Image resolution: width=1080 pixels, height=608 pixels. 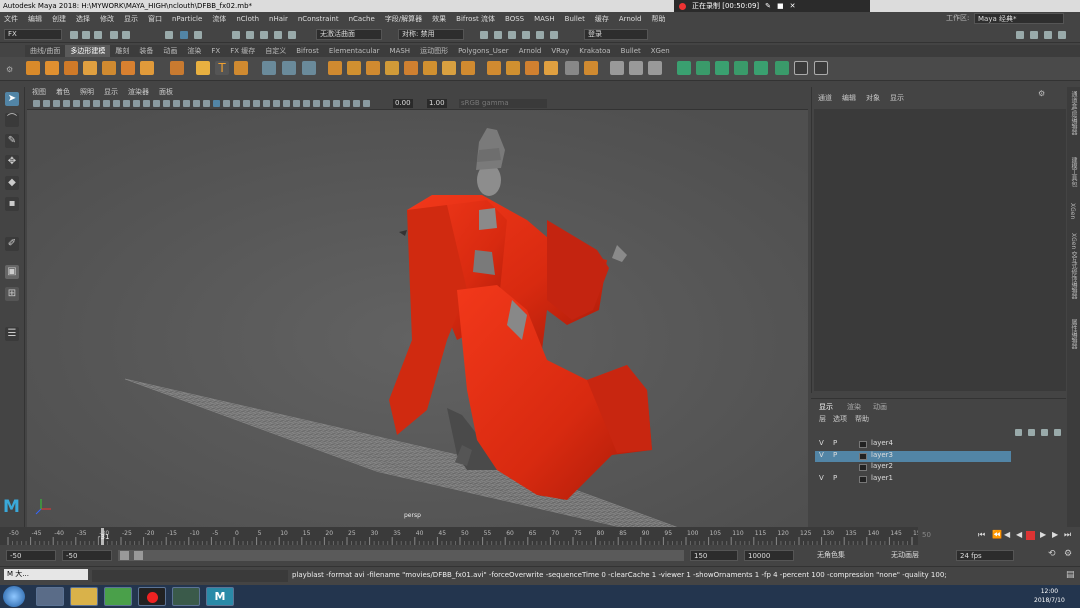 I want to click on menu-9: nCloth, so click(x=247, y=19).